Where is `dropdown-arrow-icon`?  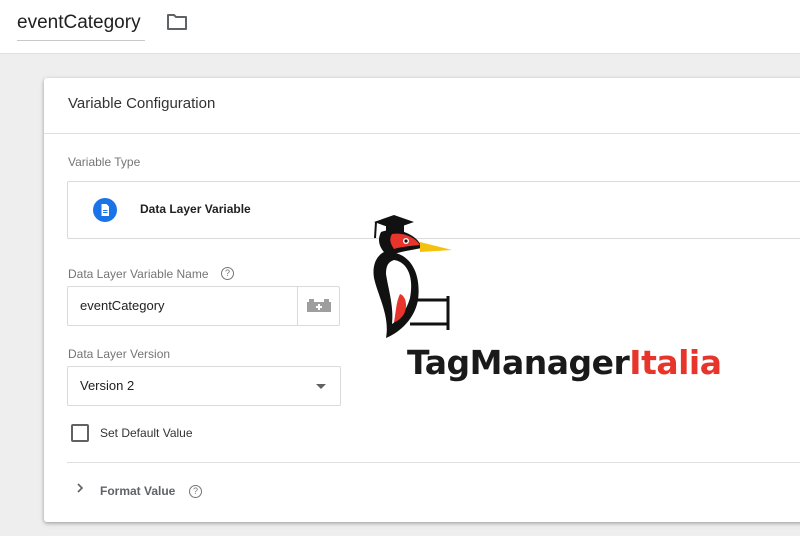 dropdown-arrow-icon is located at coordinates (321, 386).